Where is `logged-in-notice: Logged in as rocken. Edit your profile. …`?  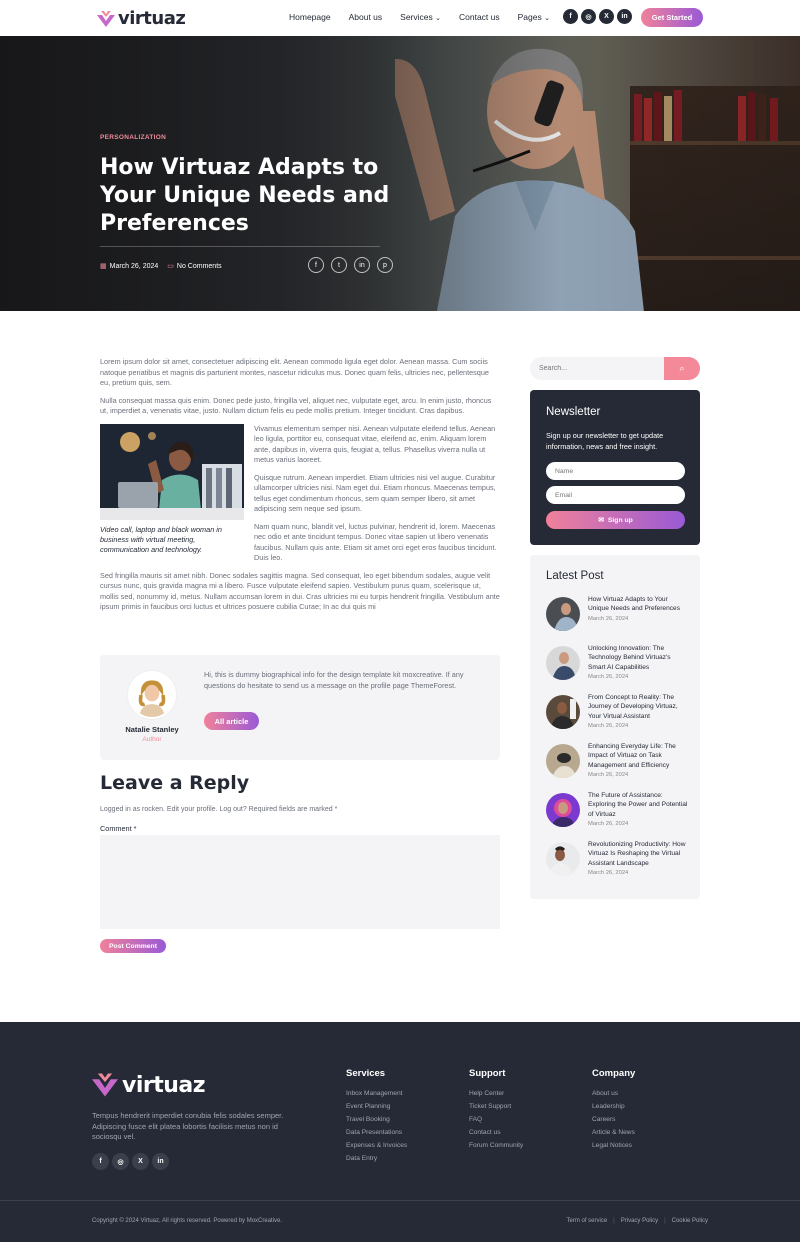
logged-in-notice: Logged in as rocken. Edit your profile. … is located at coordinates (219, 809).